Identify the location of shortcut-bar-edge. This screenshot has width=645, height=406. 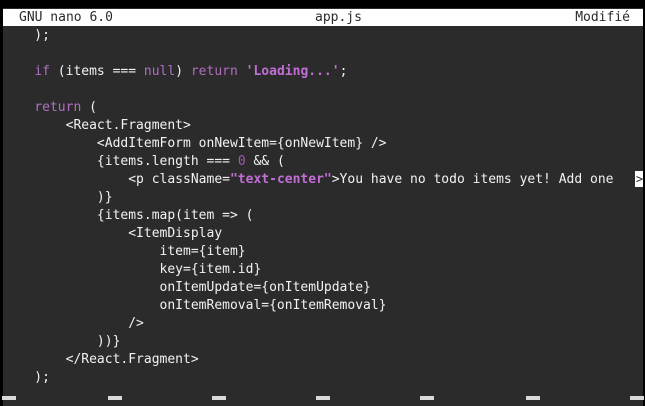
(322, 401).